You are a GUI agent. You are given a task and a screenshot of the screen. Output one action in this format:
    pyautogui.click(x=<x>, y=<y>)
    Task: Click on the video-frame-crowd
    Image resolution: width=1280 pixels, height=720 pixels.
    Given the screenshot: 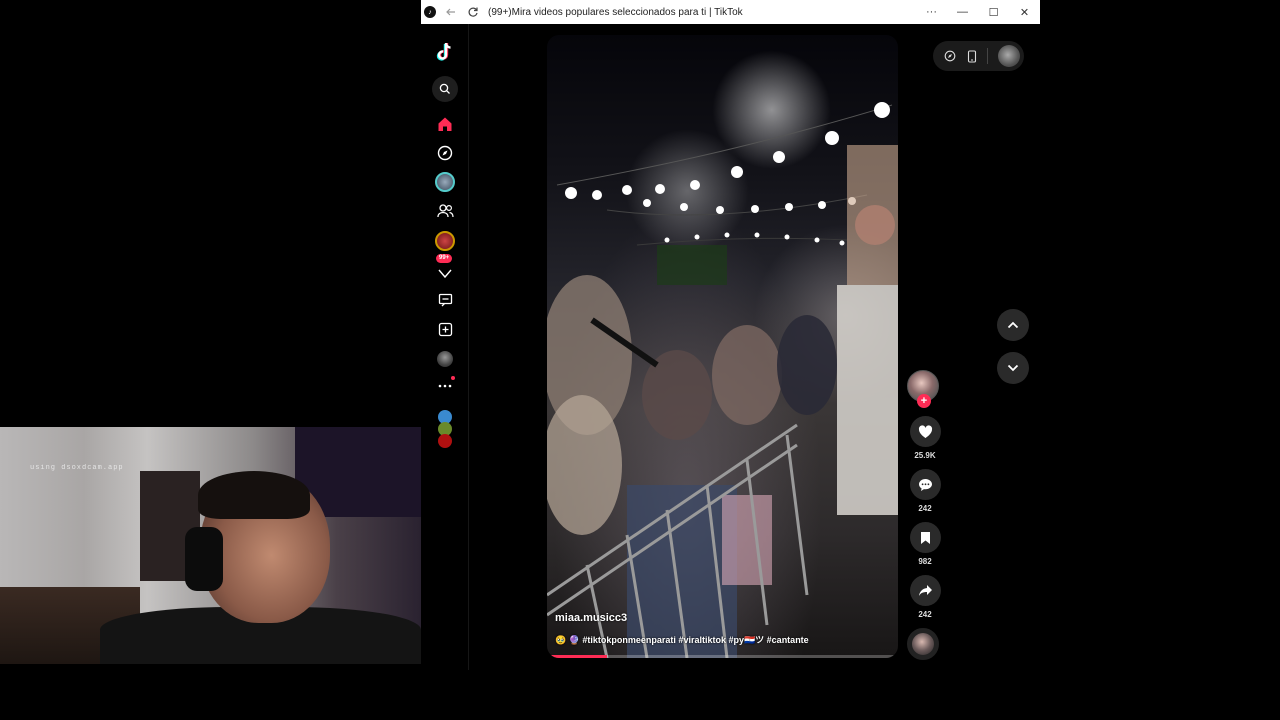 What is the action you would take?
    pyautogui.click(x=722, y=466)
    